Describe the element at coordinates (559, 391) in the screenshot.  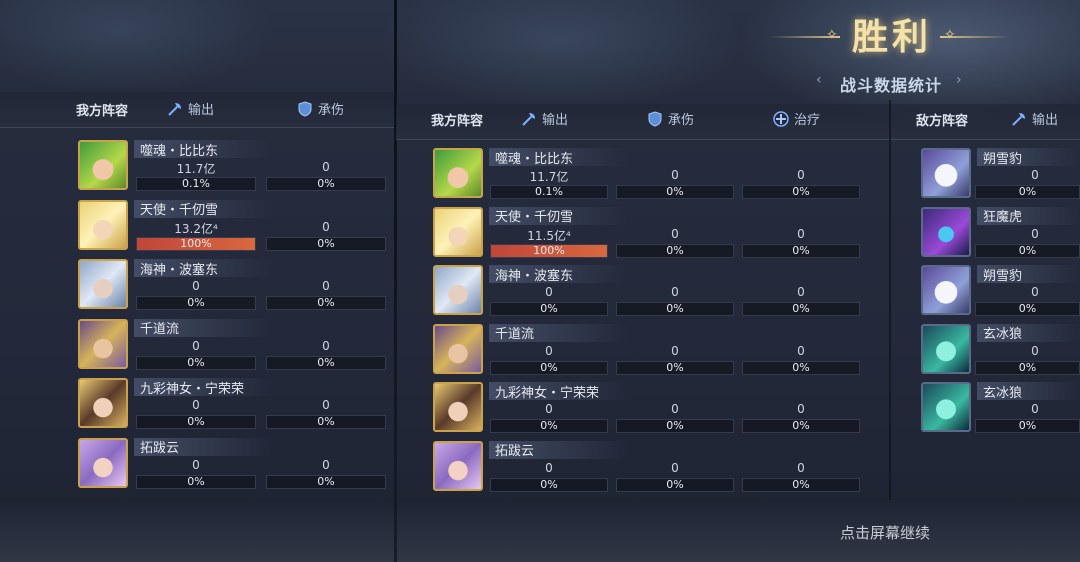
I see `hero-name: 九彩神女・宁荣荣` at that location.